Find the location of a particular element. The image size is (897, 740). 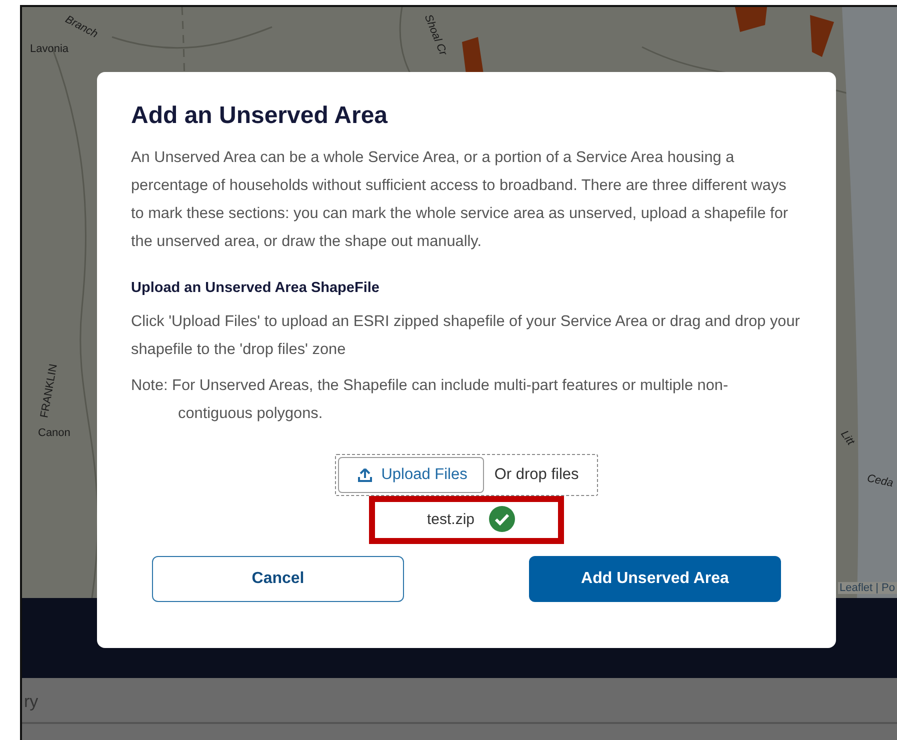

drop-zone: Upload Files Or drop files is located at coordinates (466, 475).